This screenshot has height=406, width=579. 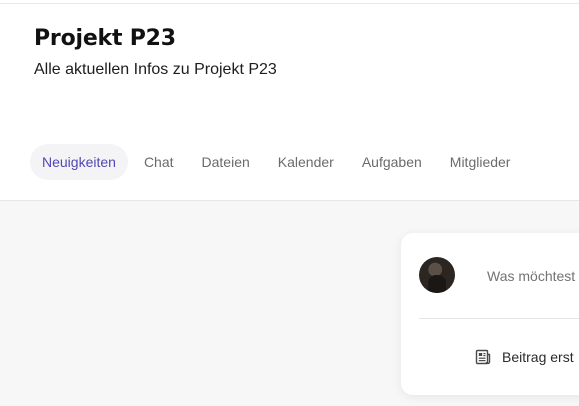 I want to click on tab-dateien: Dateien, so click(x=226, y=162).